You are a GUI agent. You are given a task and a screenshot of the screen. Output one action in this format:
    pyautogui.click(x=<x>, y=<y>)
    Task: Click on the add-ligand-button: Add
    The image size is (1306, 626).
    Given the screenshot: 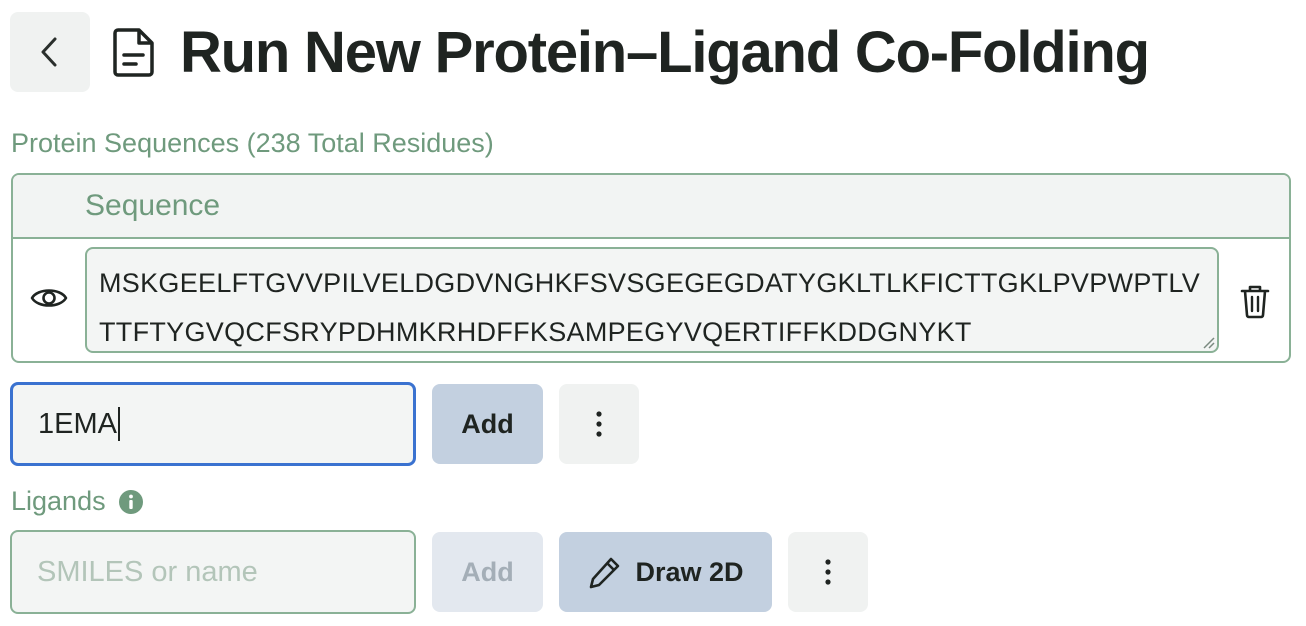 What is the action you would take?
    pyautogui.click(x=487, y=572)
    